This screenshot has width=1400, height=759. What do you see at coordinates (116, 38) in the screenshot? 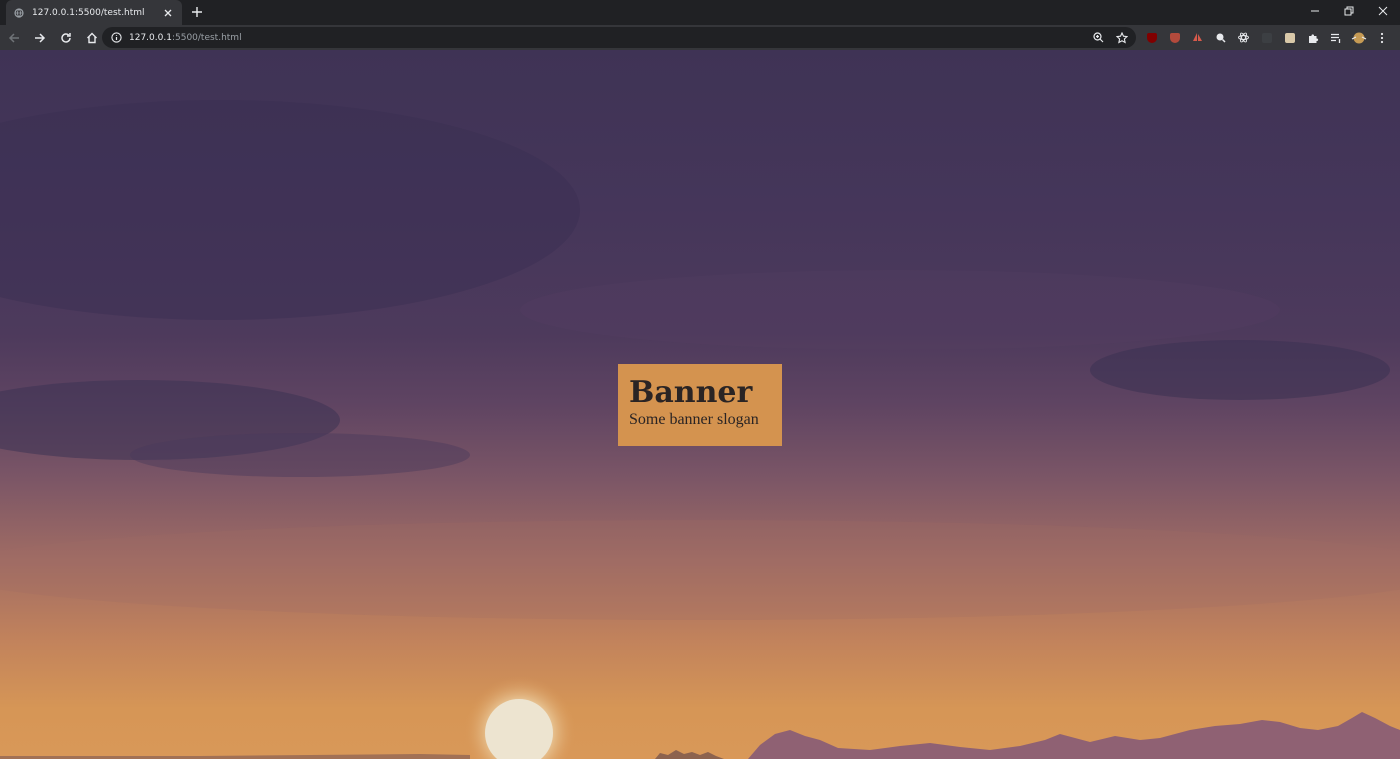
I see `site-info-icon` at bounding box center [116, 38].